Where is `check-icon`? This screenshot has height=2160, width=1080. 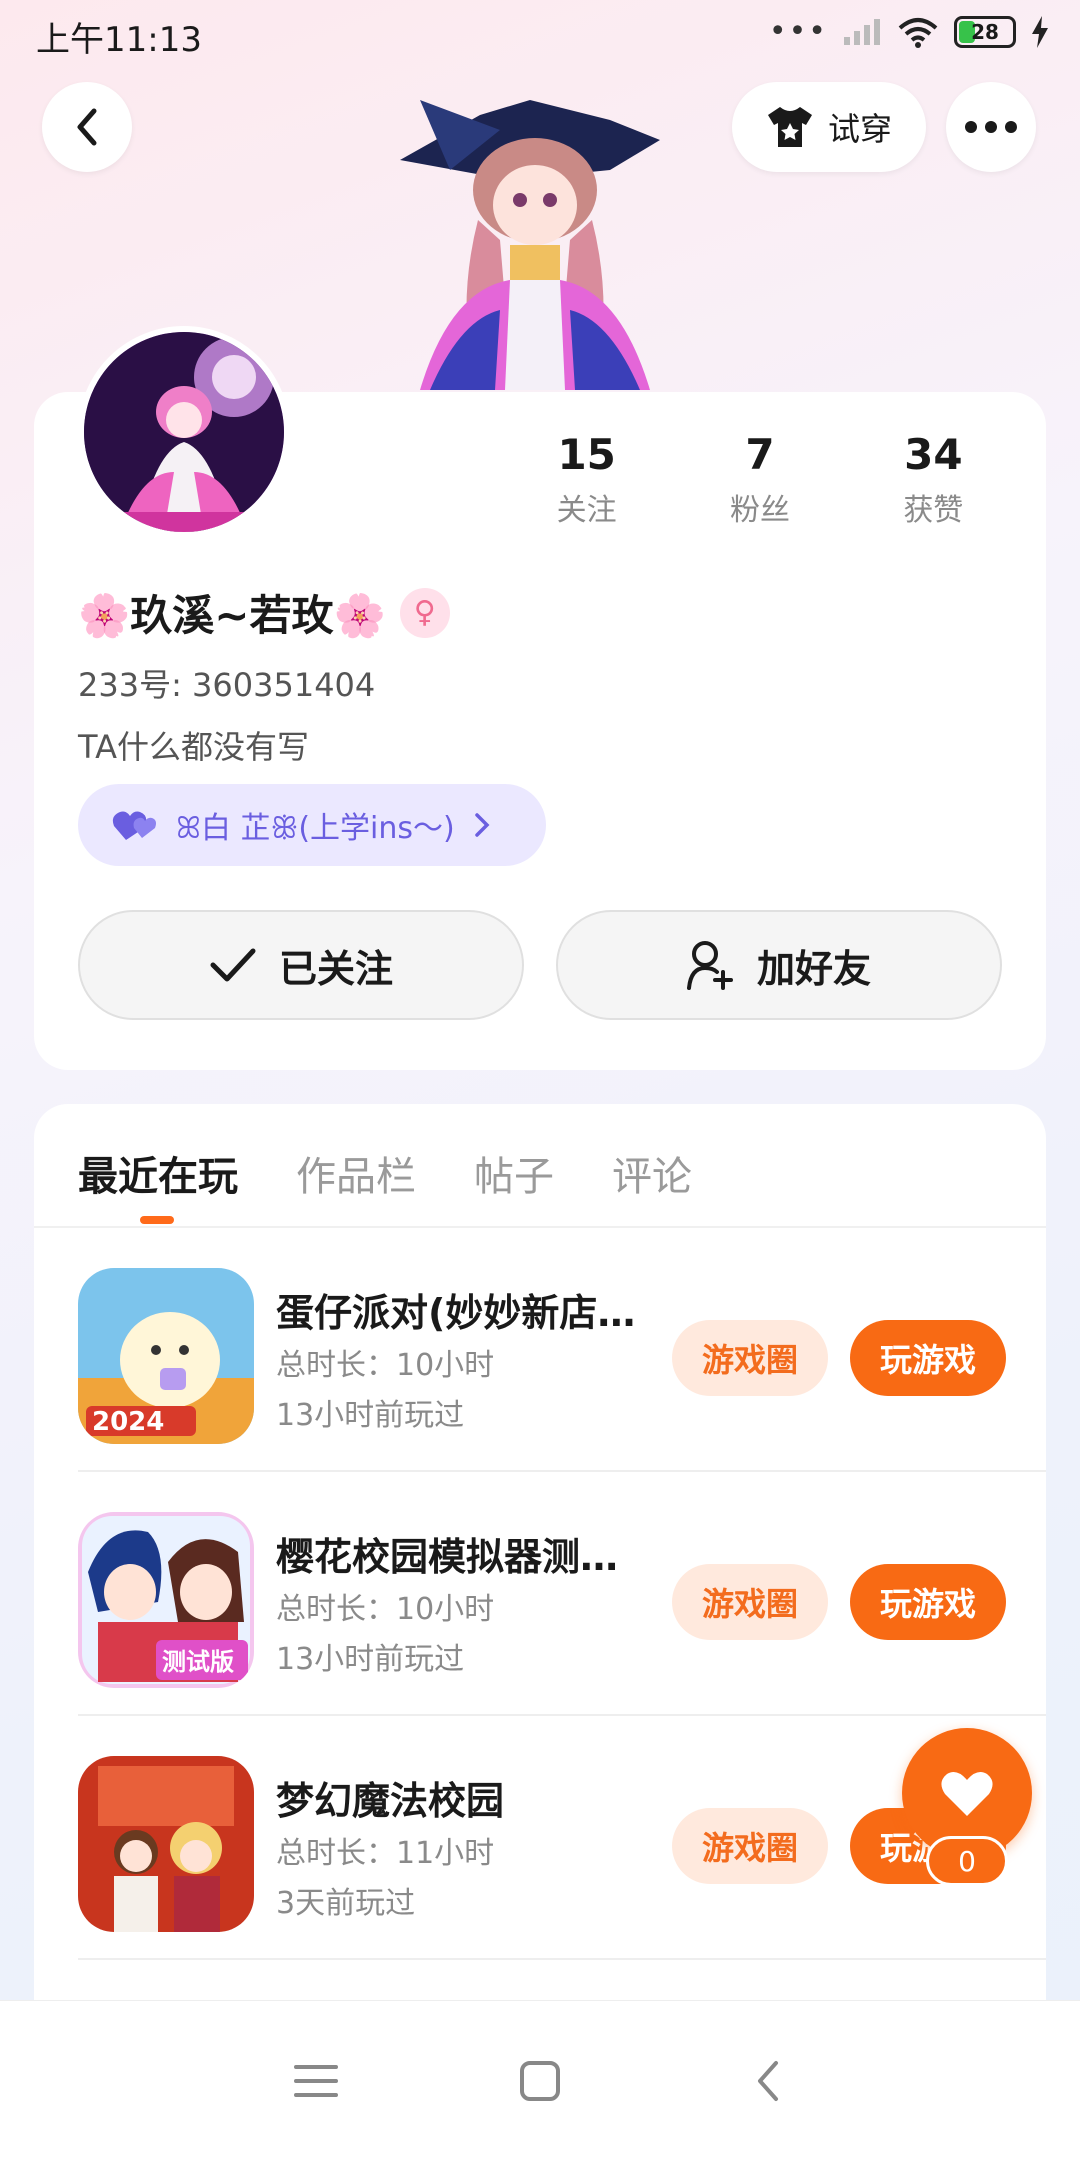
check-icon is located at coordinates (233, 965).